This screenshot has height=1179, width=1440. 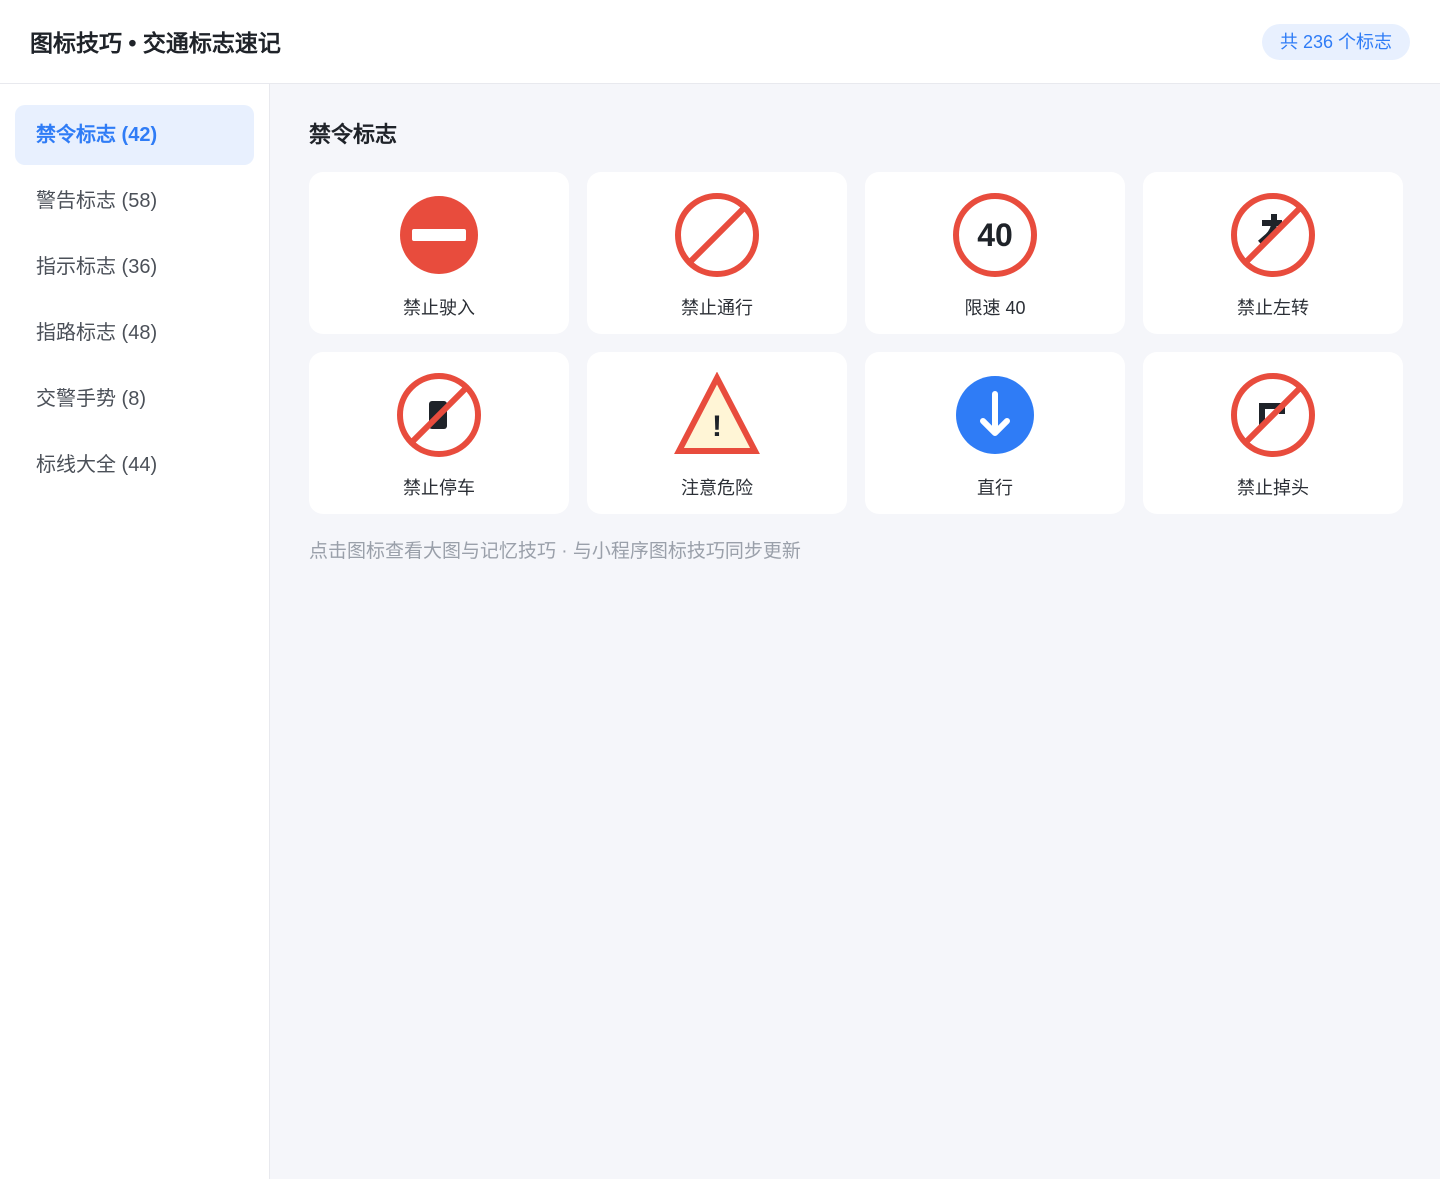 I want to click on danger-warning-icon: !, so click(x=717, y=415).